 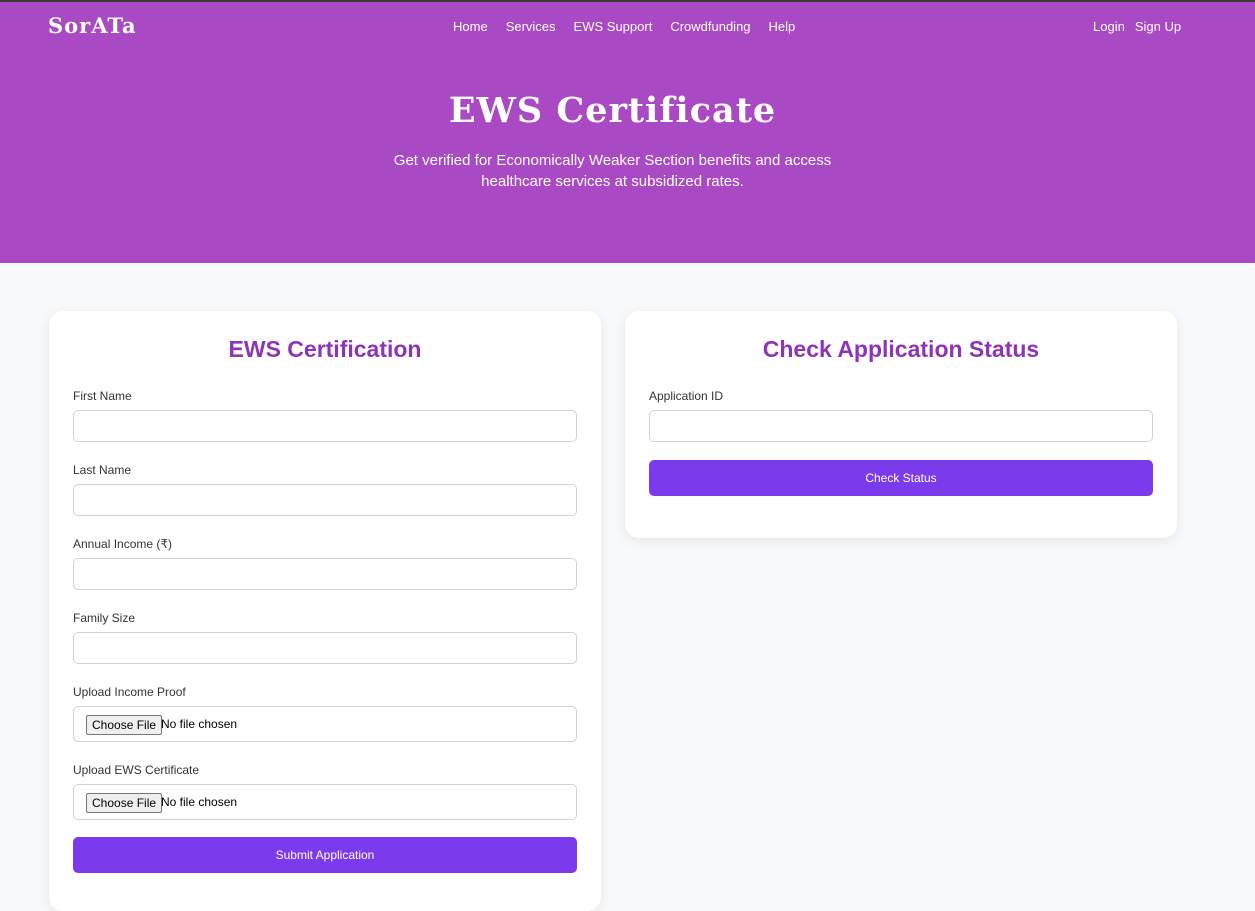 I want to click on family-size-label: Family Size, so click(x=104, y=618).